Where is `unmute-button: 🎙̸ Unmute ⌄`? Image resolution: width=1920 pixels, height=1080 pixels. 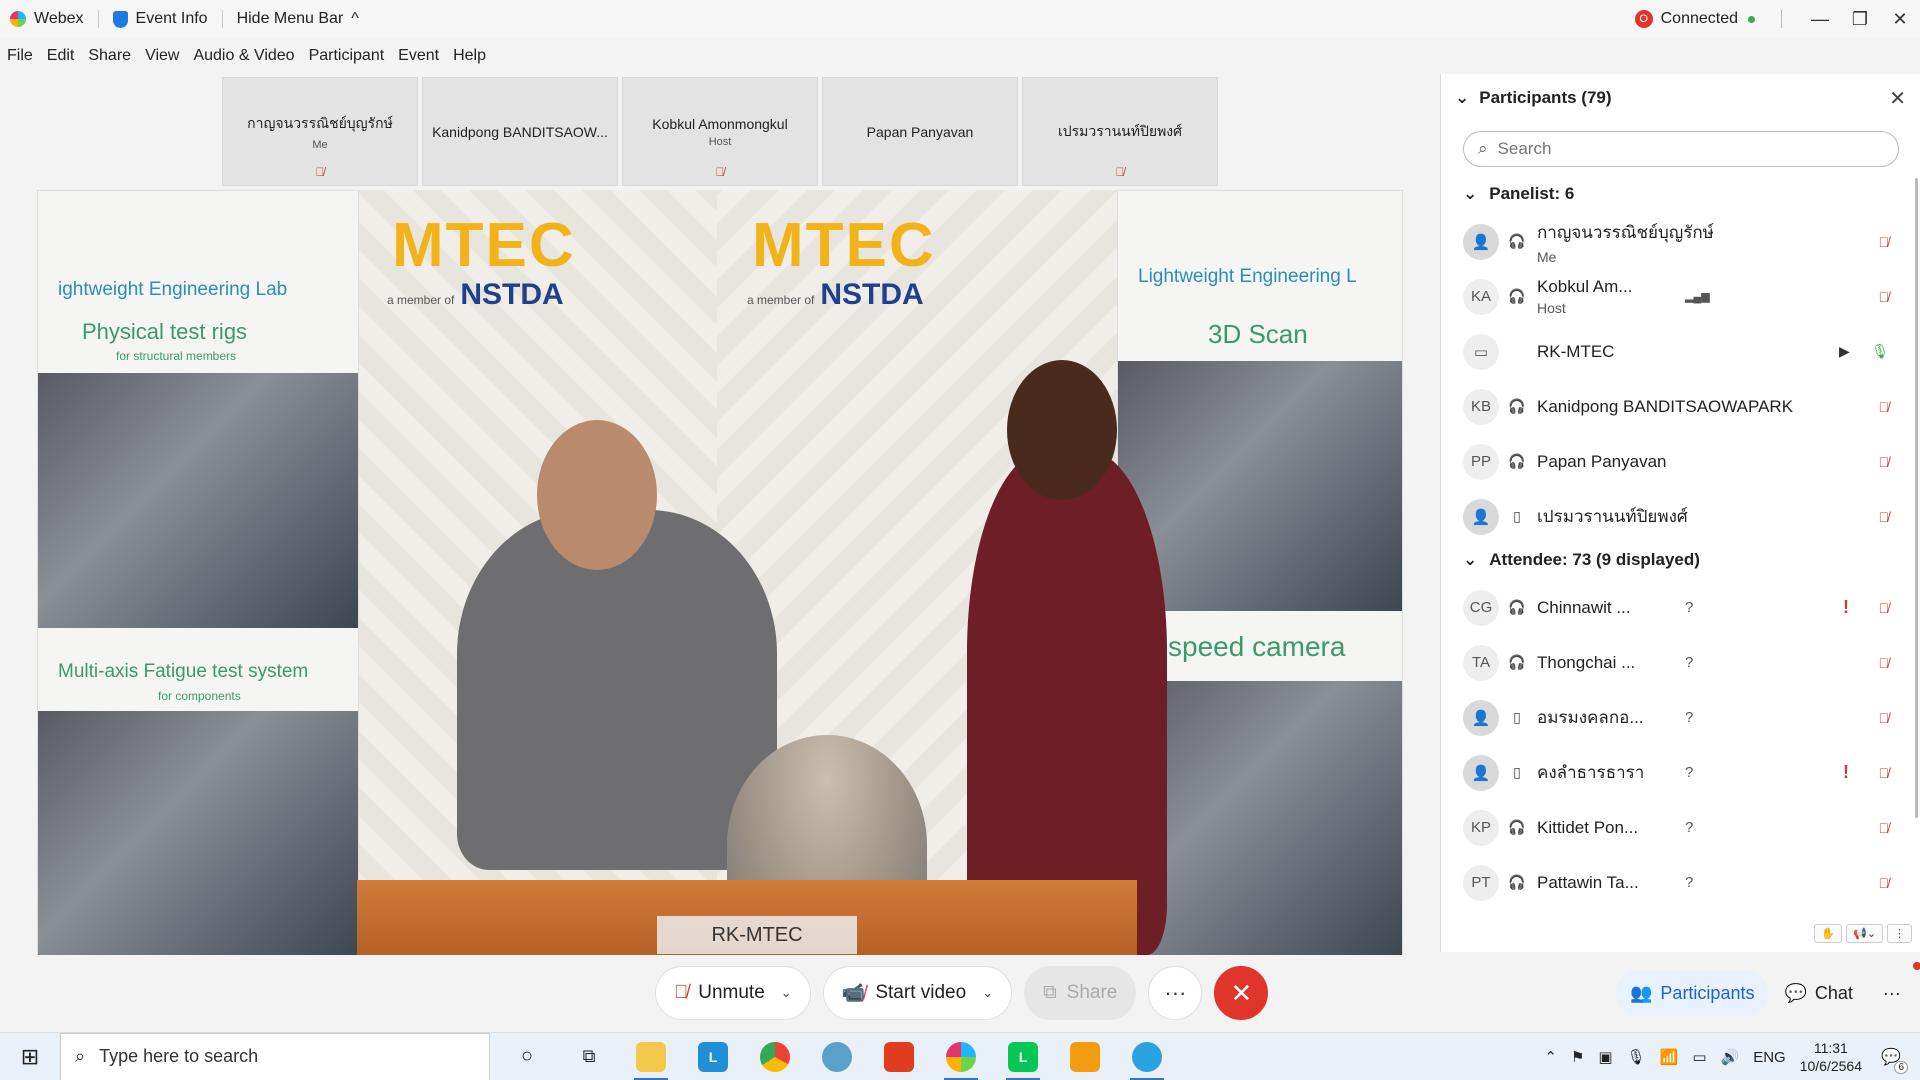 unmute-button: 🎙̸ Unmute ⌄ is located at coordinates (733, 993).